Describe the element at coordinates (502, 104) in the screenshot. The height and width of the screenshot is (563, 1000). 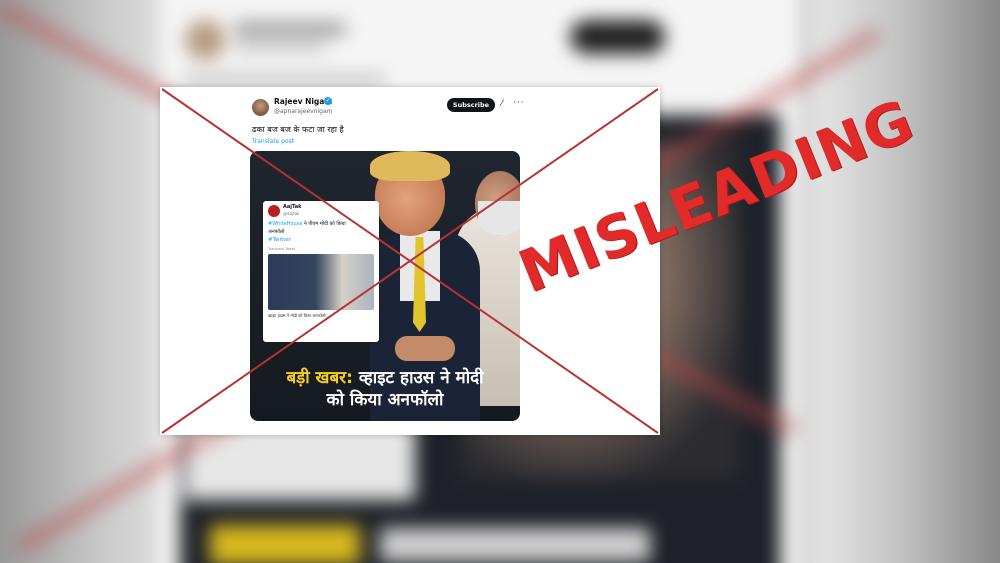
I see `grok-icon: ⁄` at that location.